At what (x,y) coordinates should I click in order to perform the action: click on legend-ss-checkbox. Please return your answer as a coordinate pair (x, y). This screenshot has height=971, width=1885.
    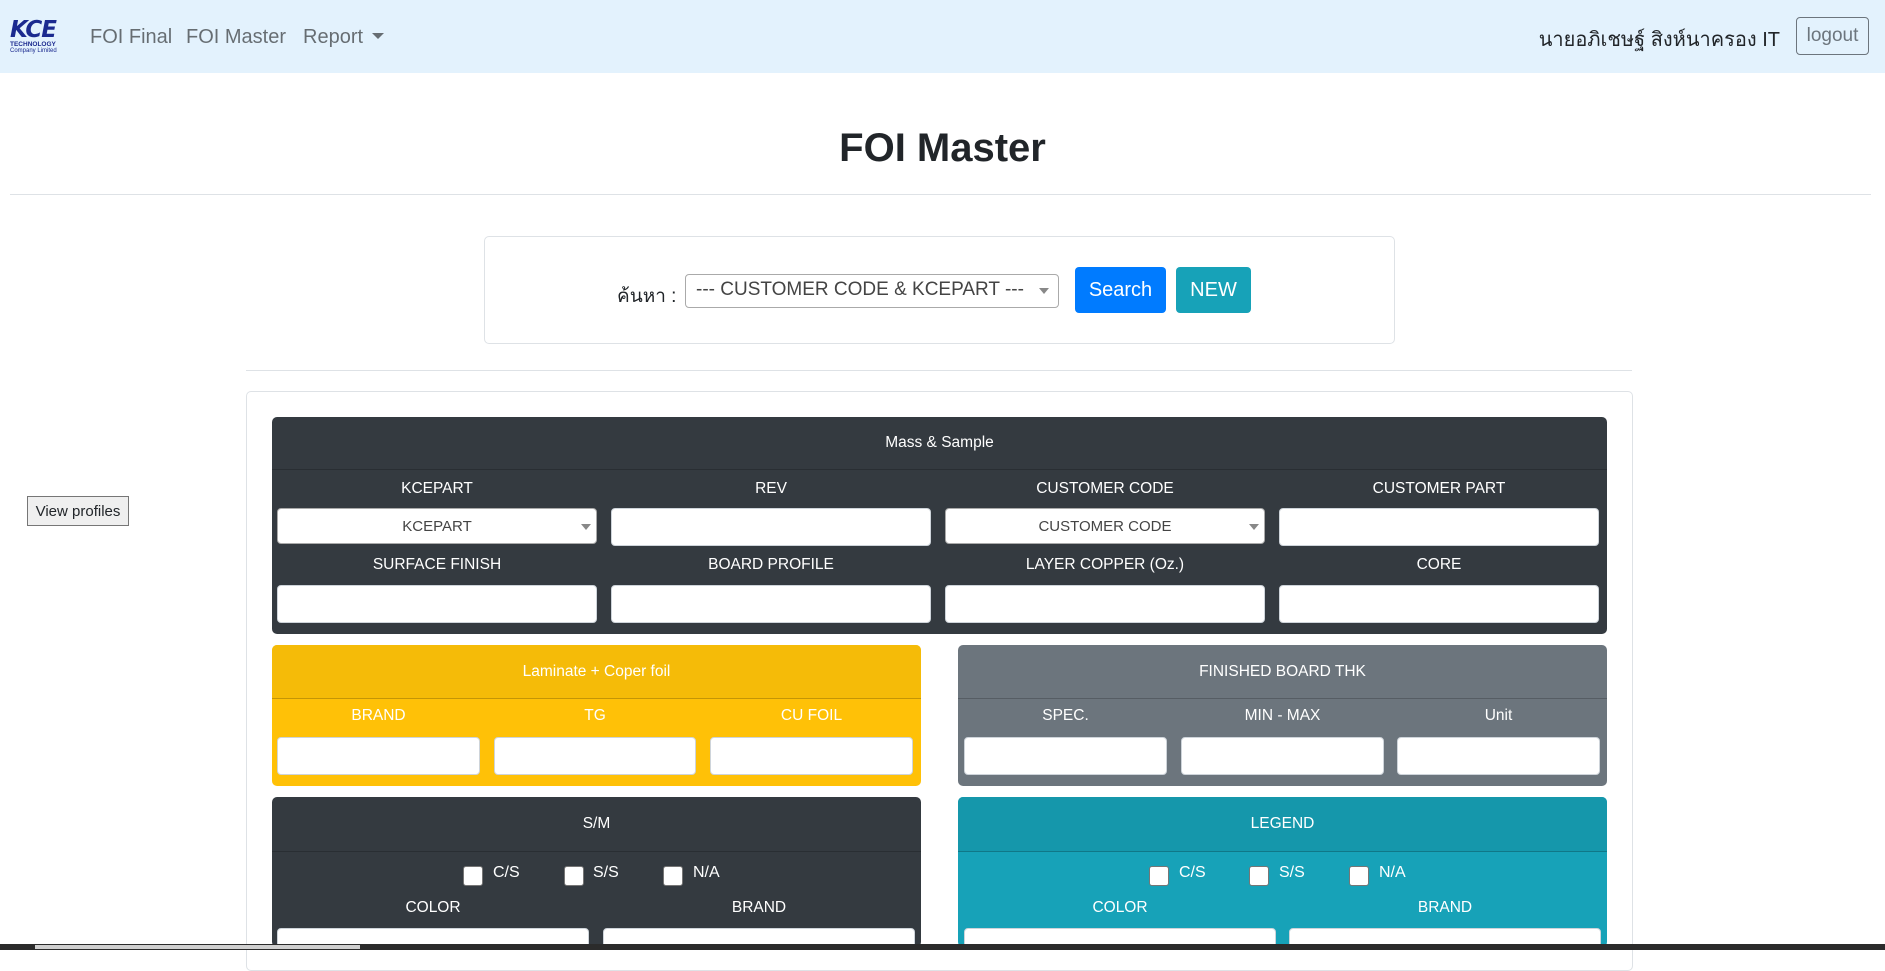
    Looking at the image, I should click on (1259, 876).